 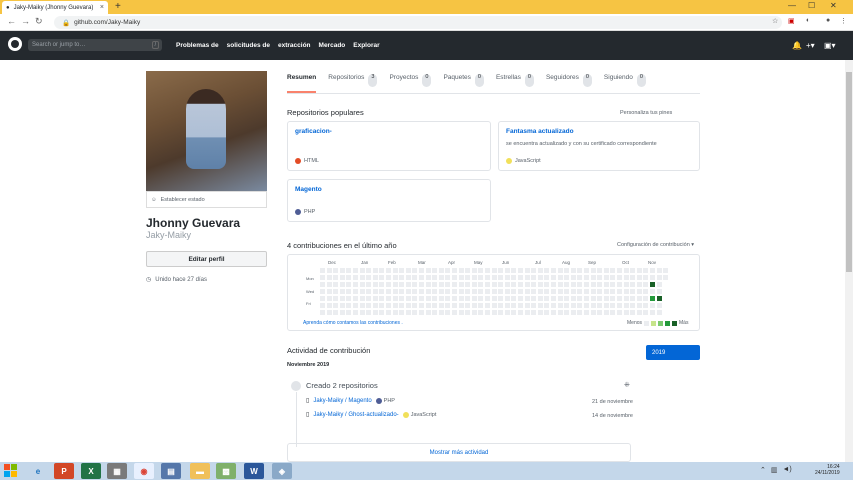 What do you see at coordinates (791, 21) in the screenshot?
I see `extension-icon: ▣` at bounding box center [791, 21].